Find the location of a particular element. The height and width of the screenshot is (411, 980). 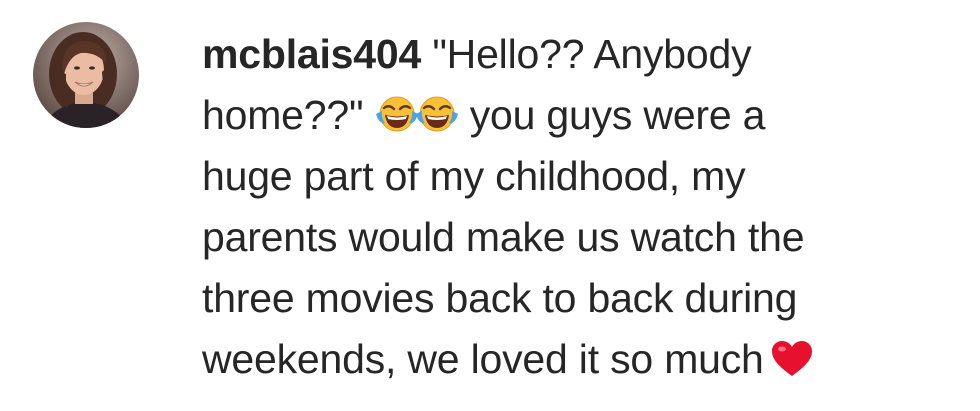

comment-text-segment: "Hello?? Anybody is located at coordinates (592, 54).